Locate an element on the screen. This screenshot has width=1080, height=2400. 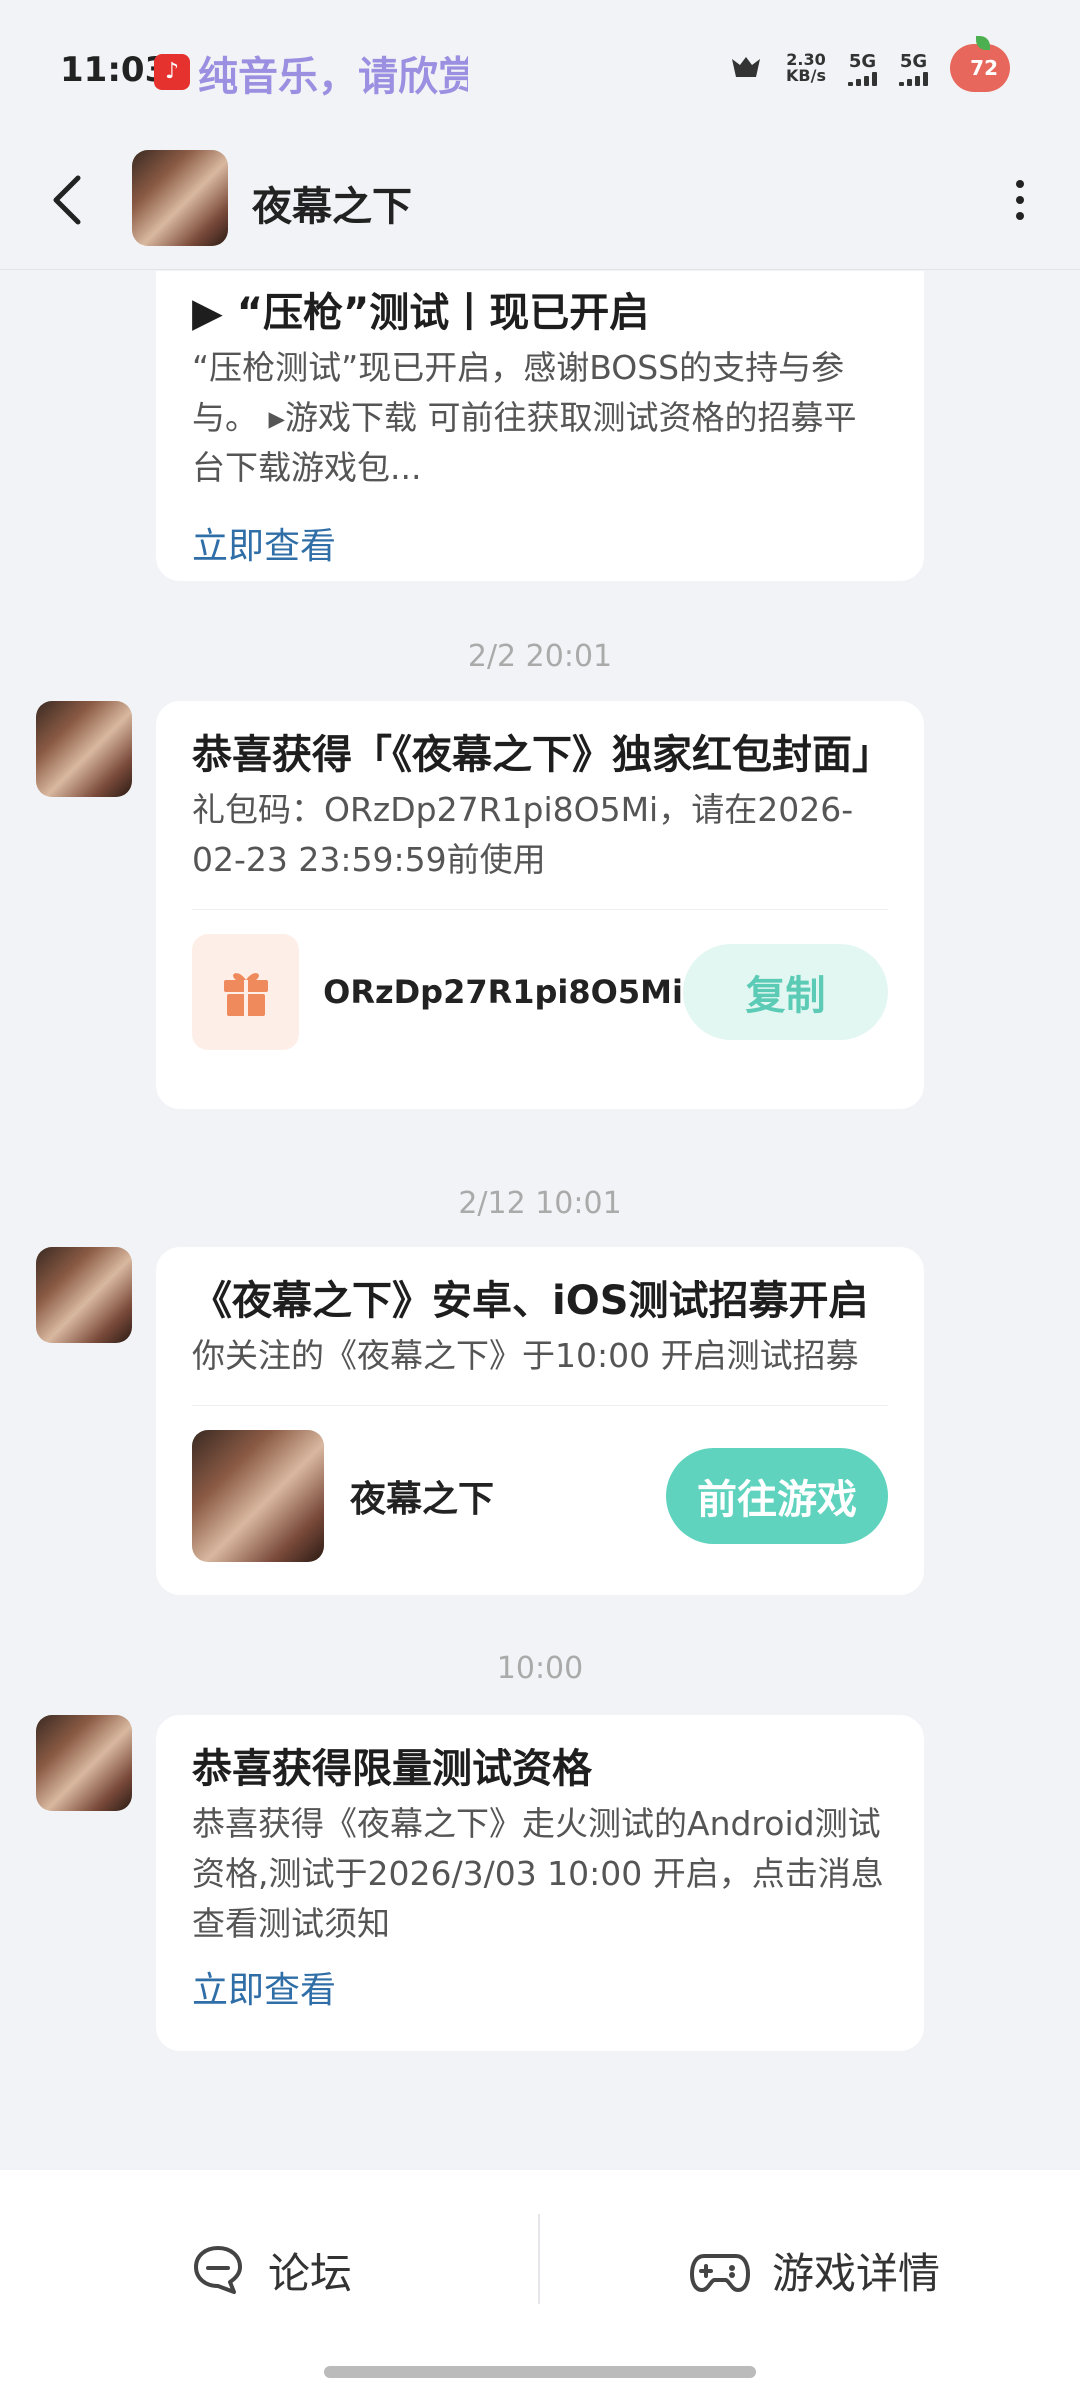
back-button is located at coordinates (70, 200).